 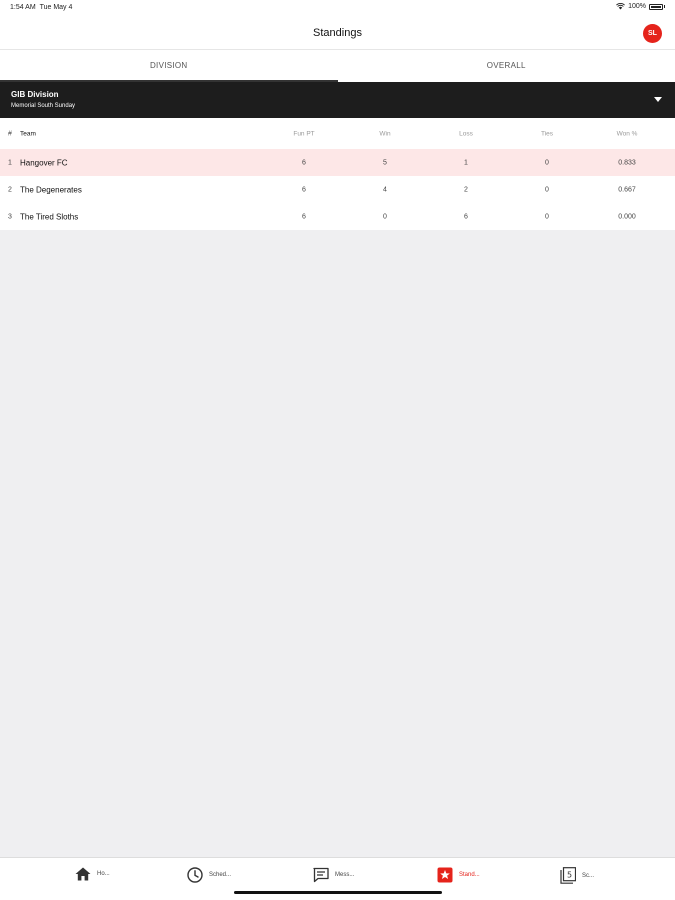 What do you see at coordinates (466, 133) in the screenshot?
I see `header-loss: Loss` at bounding box center [466, 133].